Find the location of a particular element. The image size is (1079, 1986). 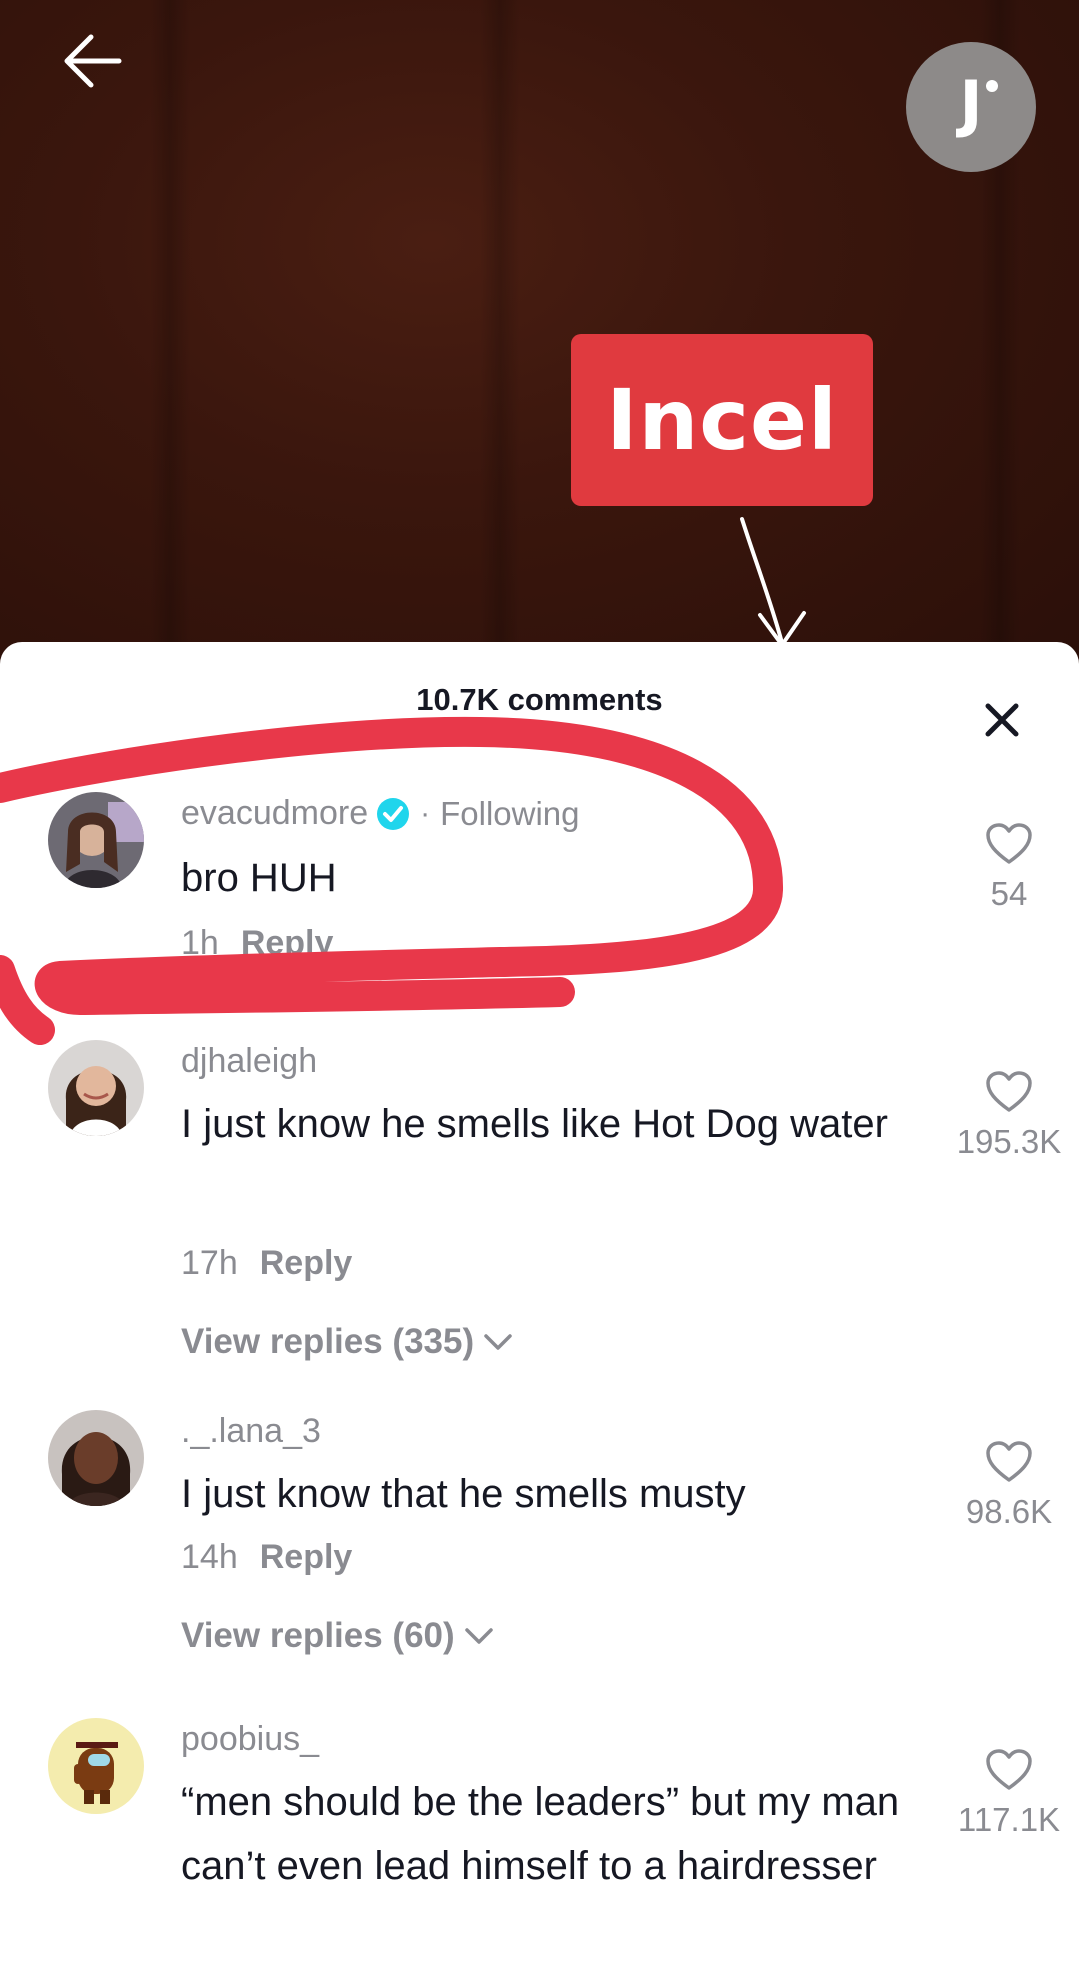

like-button: 195.3K is located at coordinates (1006, 1115).